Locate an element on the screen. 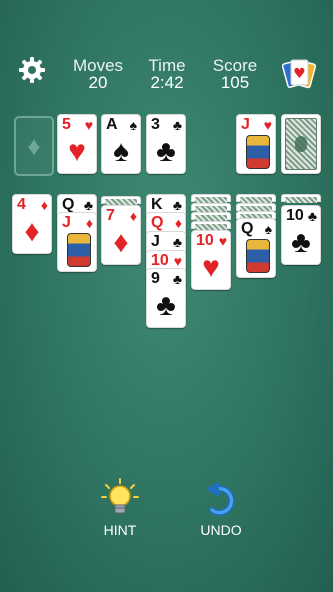 This screenshot has width=333, height=592. card-themes-icon: ♥ is located at coordinates (299, 73).